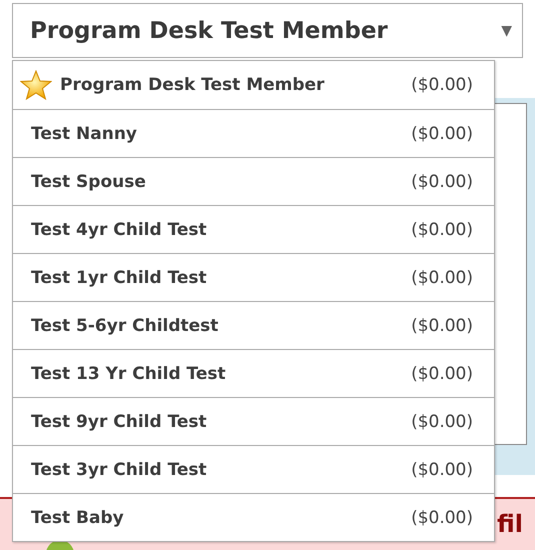 The height and width of the screenshot is (550, 535). What do you see at coordinates (119, 230) in the screenshot?
I see `member-name: Test 4yr Child Test` at bounding box center [119, 230].